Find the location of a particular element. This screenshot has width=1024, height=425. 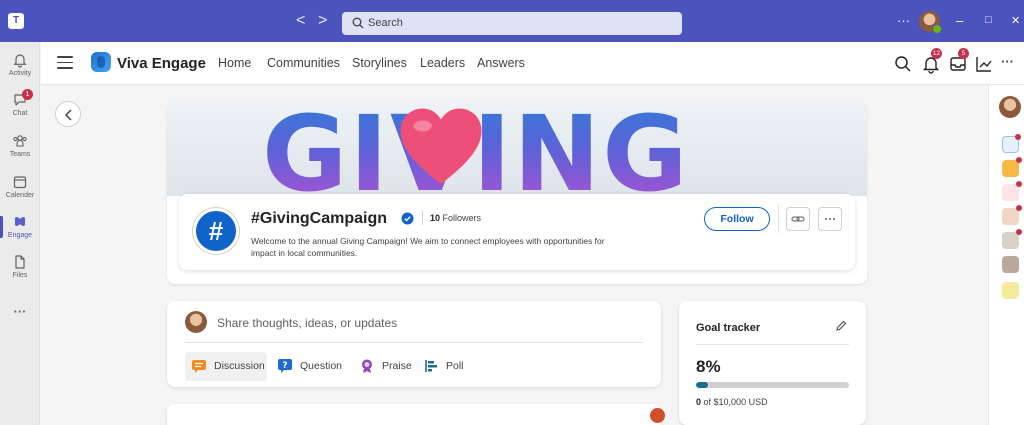

feed-post-card is located at coordinates (414, 414).